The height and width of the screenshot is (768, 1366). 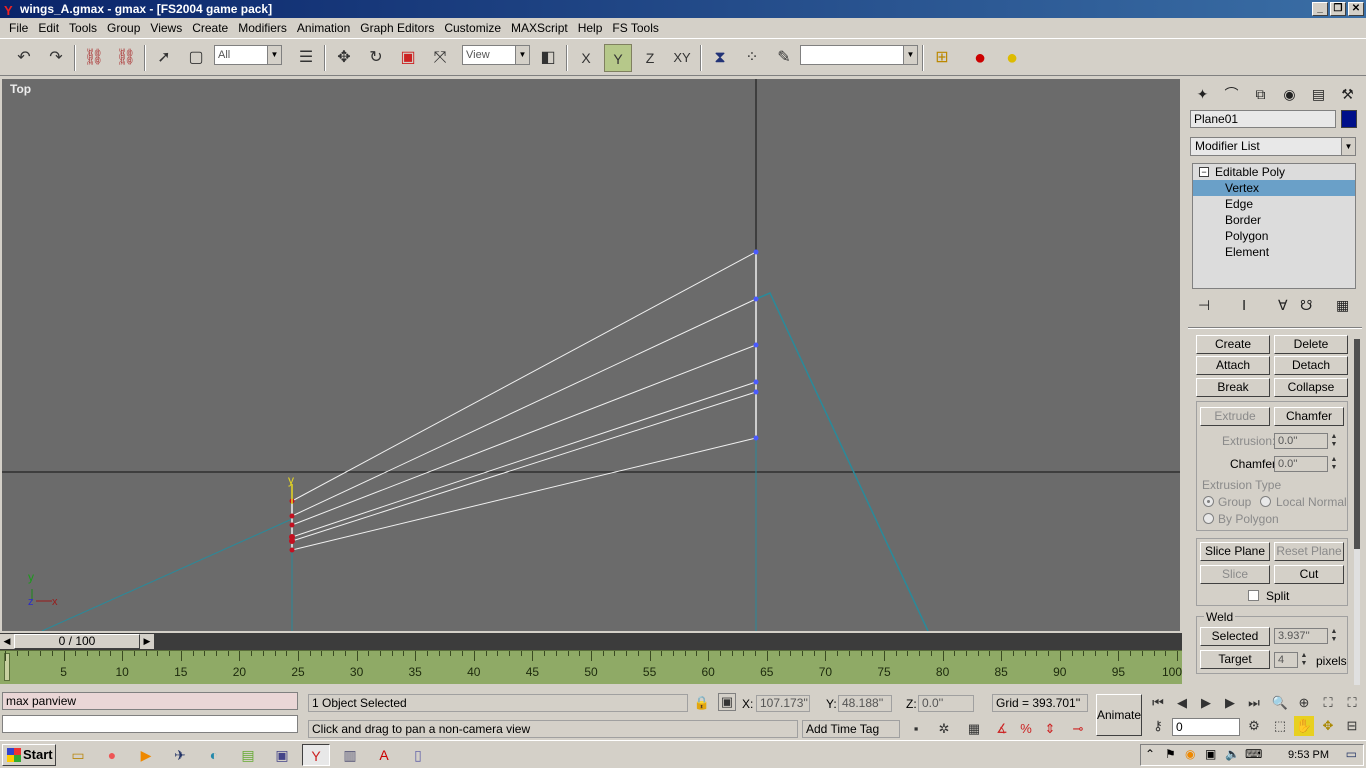 I want to click on next-key-icon: ▶, so click(x=1230, y=703).